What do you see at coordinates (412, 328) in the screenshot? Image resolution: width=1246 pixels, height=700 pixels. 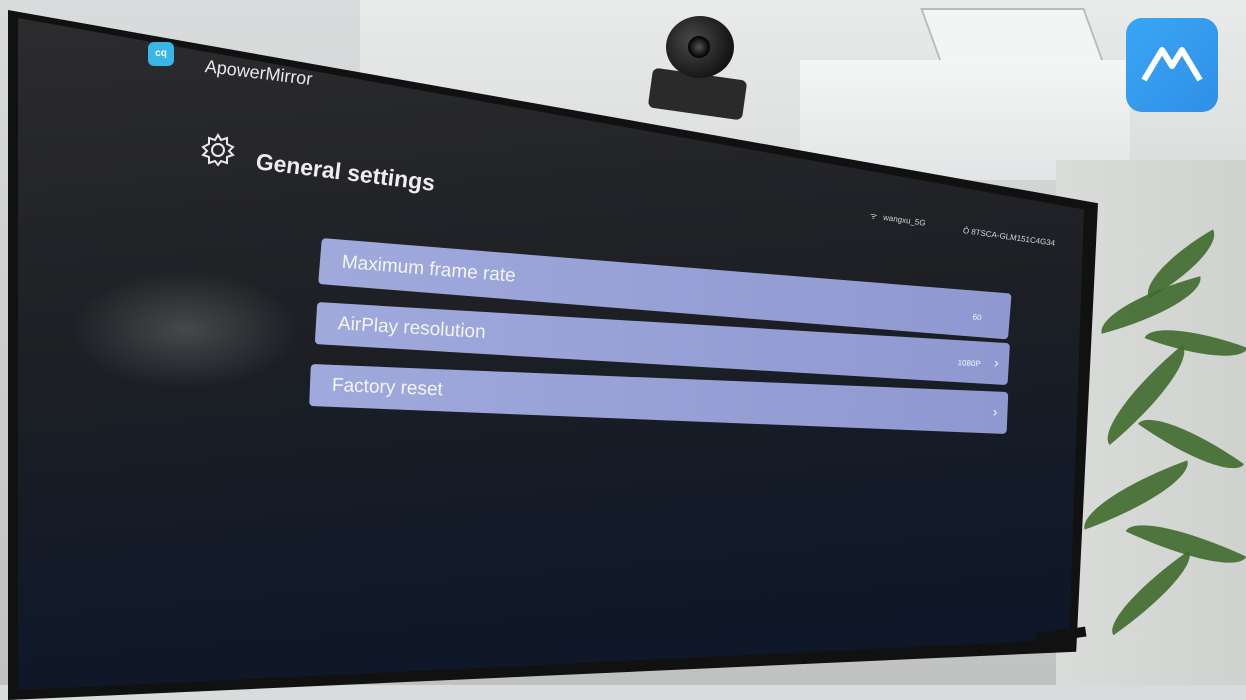 I see `setting-label: AirPlay resolution` at bounding box center [412, 328].